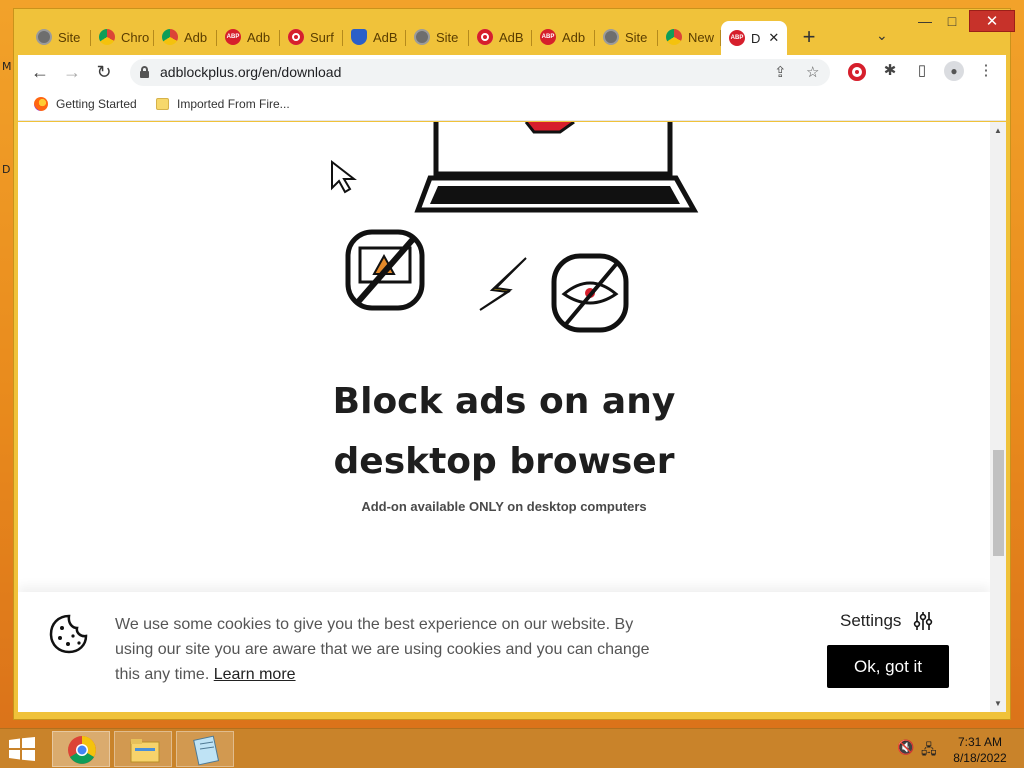  Describe the element at coordinates (886, 621) in the screenshot. I see `cookie-settings-button: Settings` at that location.